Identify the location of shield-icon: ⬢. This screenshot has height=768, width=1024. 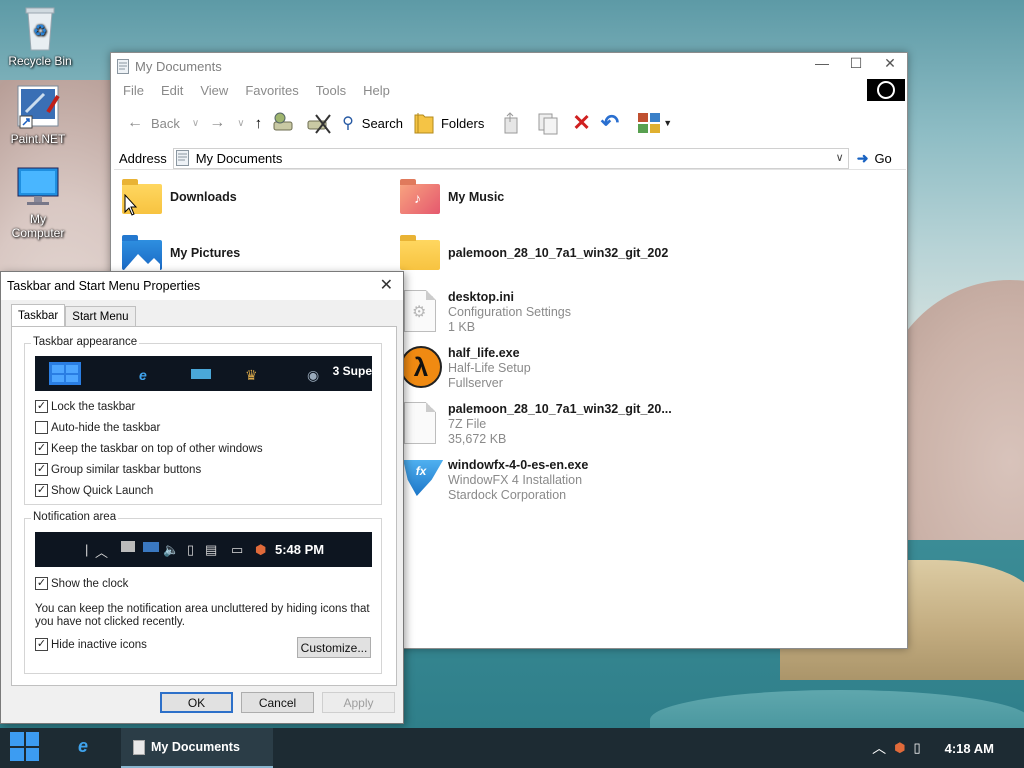
(899, 748).